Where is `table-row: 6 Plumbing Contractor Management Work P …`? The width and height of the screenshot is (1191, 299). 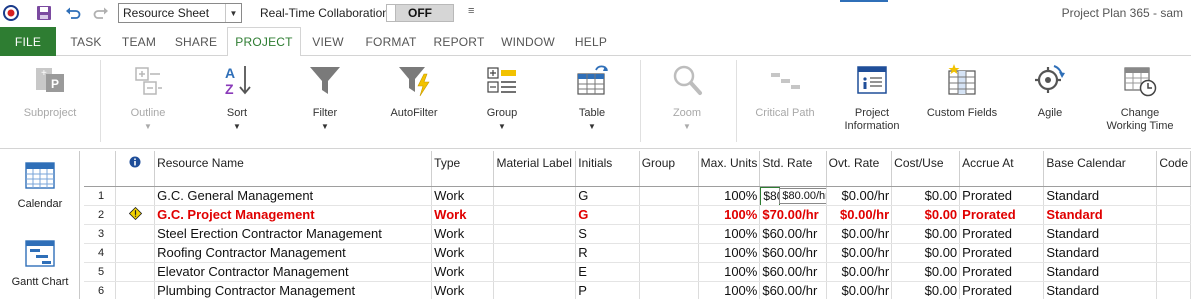
table-row: 6 Plumbing Contractor Management Work P … is located at coordinates (637, 290).